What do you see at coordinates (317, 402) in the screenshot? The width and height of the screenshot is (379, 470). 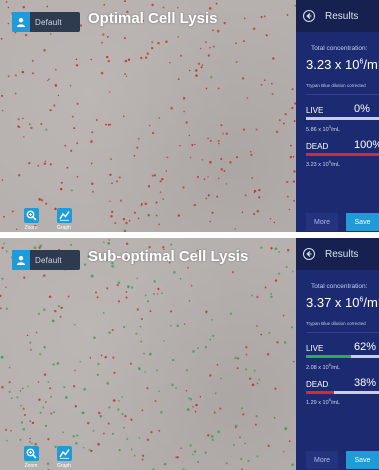 I see `dead-conc-mantissa: 1.29 x 10` at bounding box center [317, 402].